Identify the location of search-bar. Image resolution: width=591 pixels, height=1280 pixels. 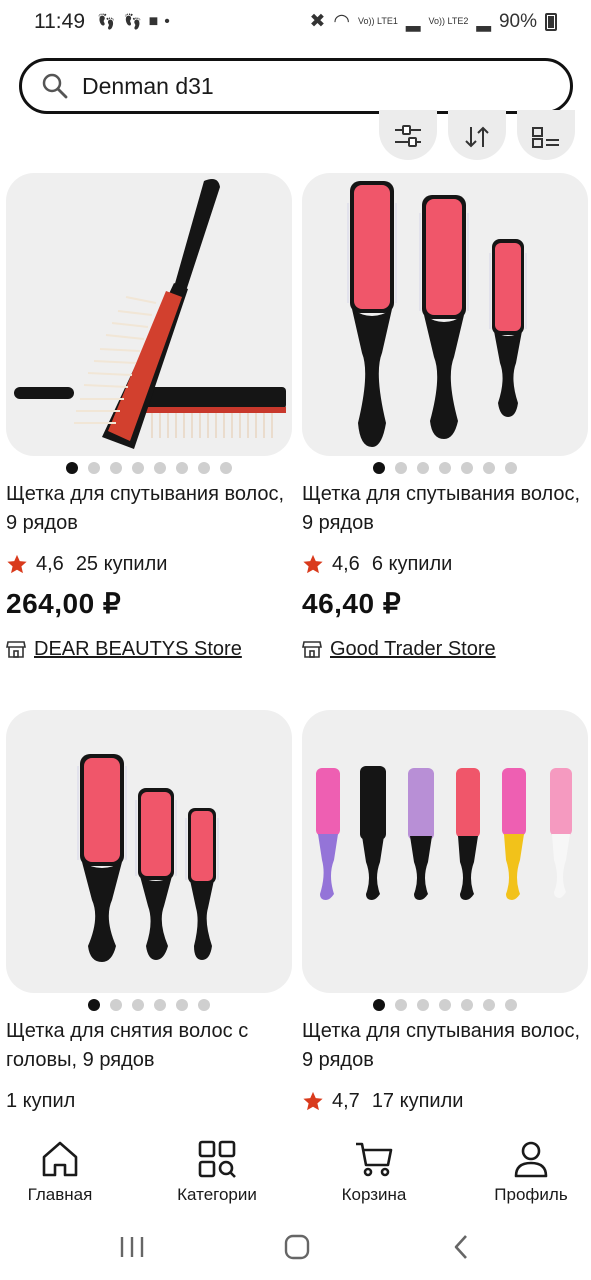
(296, 86).